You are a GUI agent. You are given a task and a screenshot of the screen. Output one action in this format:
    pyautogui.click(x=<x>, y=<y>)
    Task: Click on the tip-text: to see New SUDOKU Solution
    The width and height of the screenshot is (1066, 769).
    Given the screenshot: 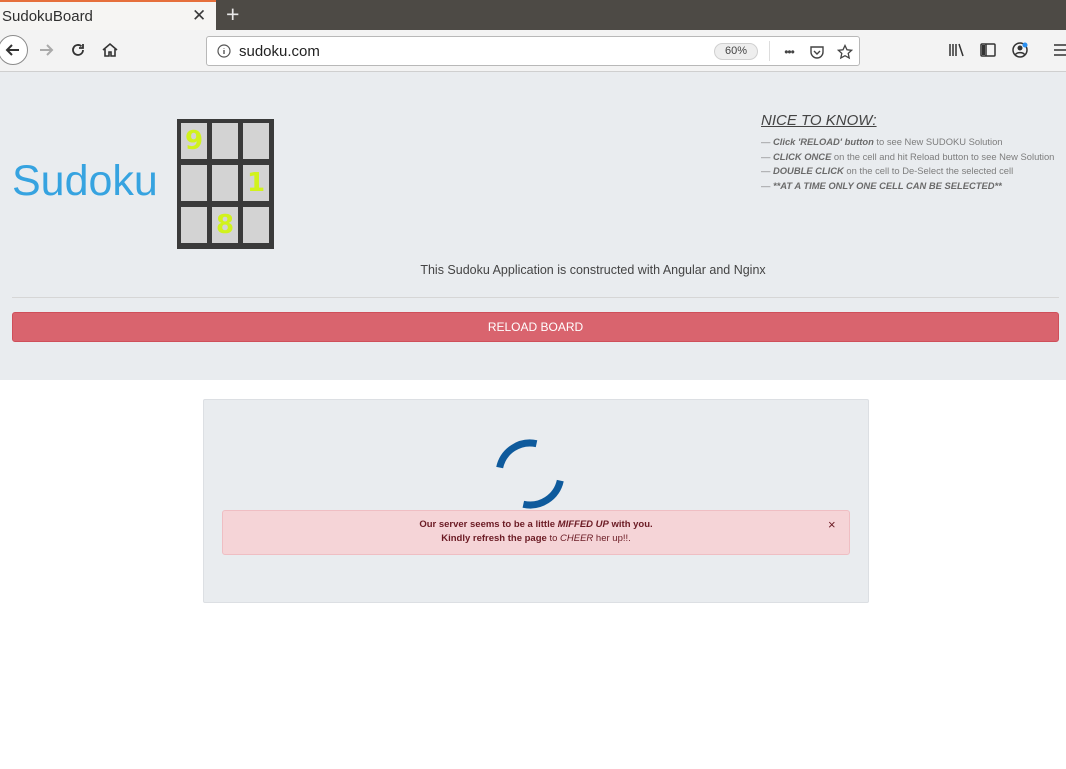 What is the action you would take?
    pyautogui.click(x=938, y=141)
    